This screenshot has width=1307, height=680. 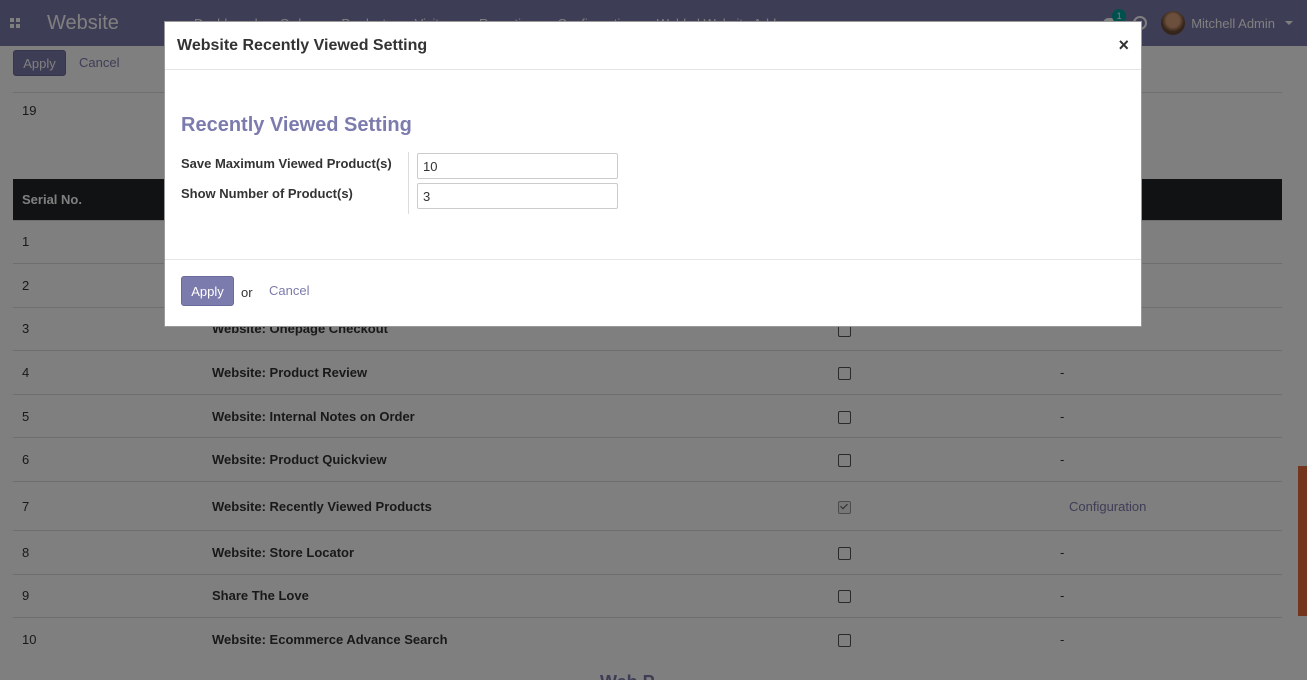 What do you see at coordinates (653, 46) in the screenshot?
I see `modal-header: Website Recently Viewed Setting ×` at bounding box center [653, 46].